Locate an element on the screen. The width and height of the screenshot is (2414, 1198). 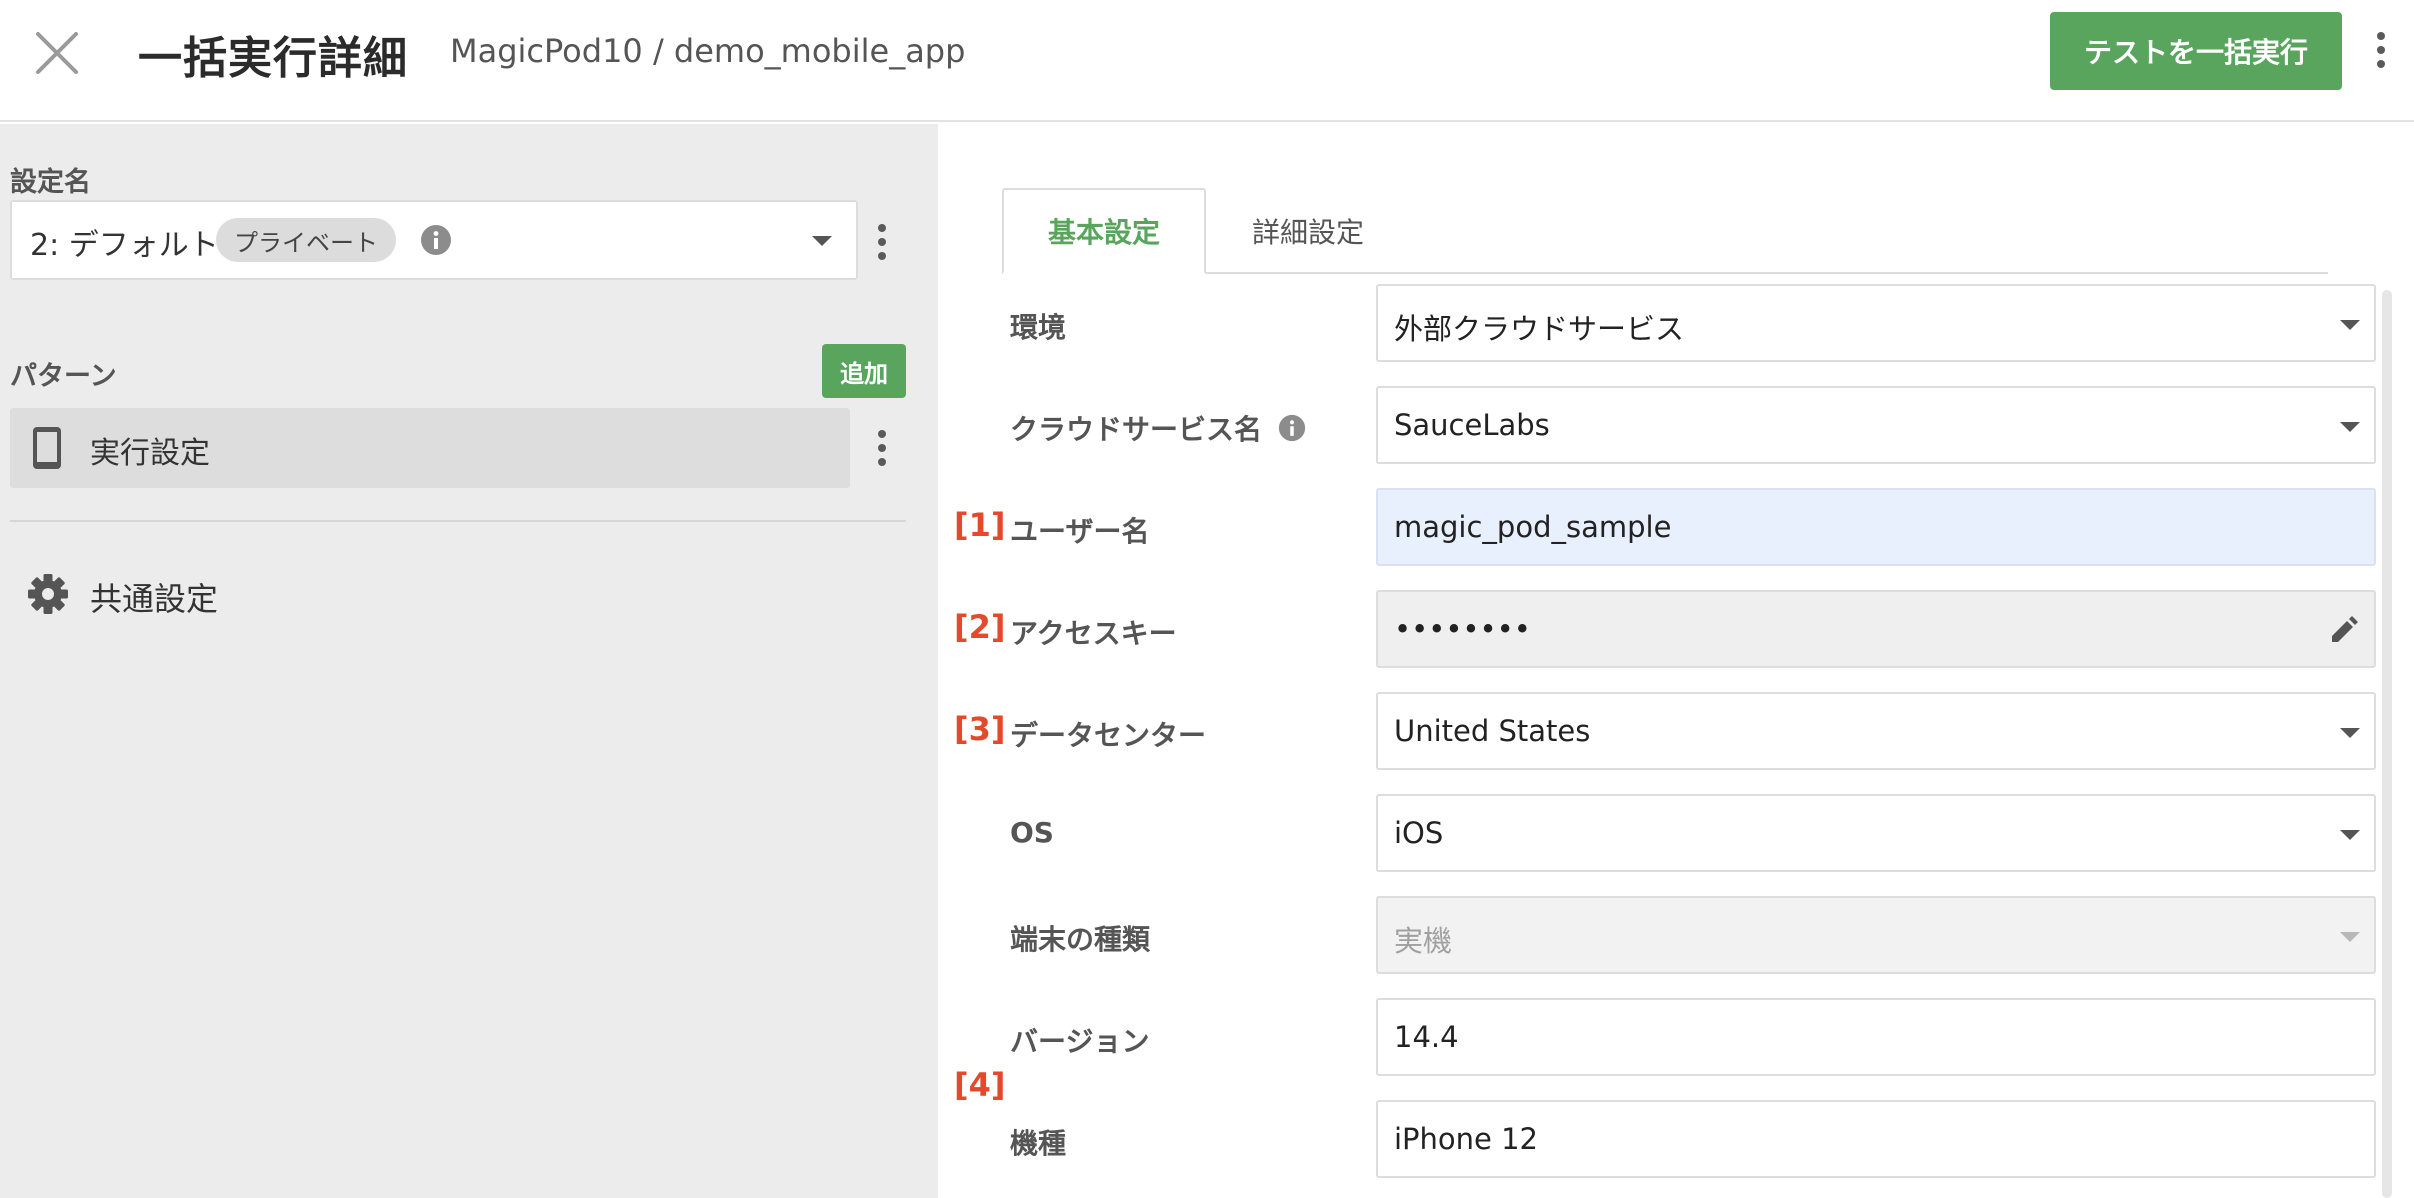
tab-basic-settings: 基本設定 is located at coordinates (1104, 231).